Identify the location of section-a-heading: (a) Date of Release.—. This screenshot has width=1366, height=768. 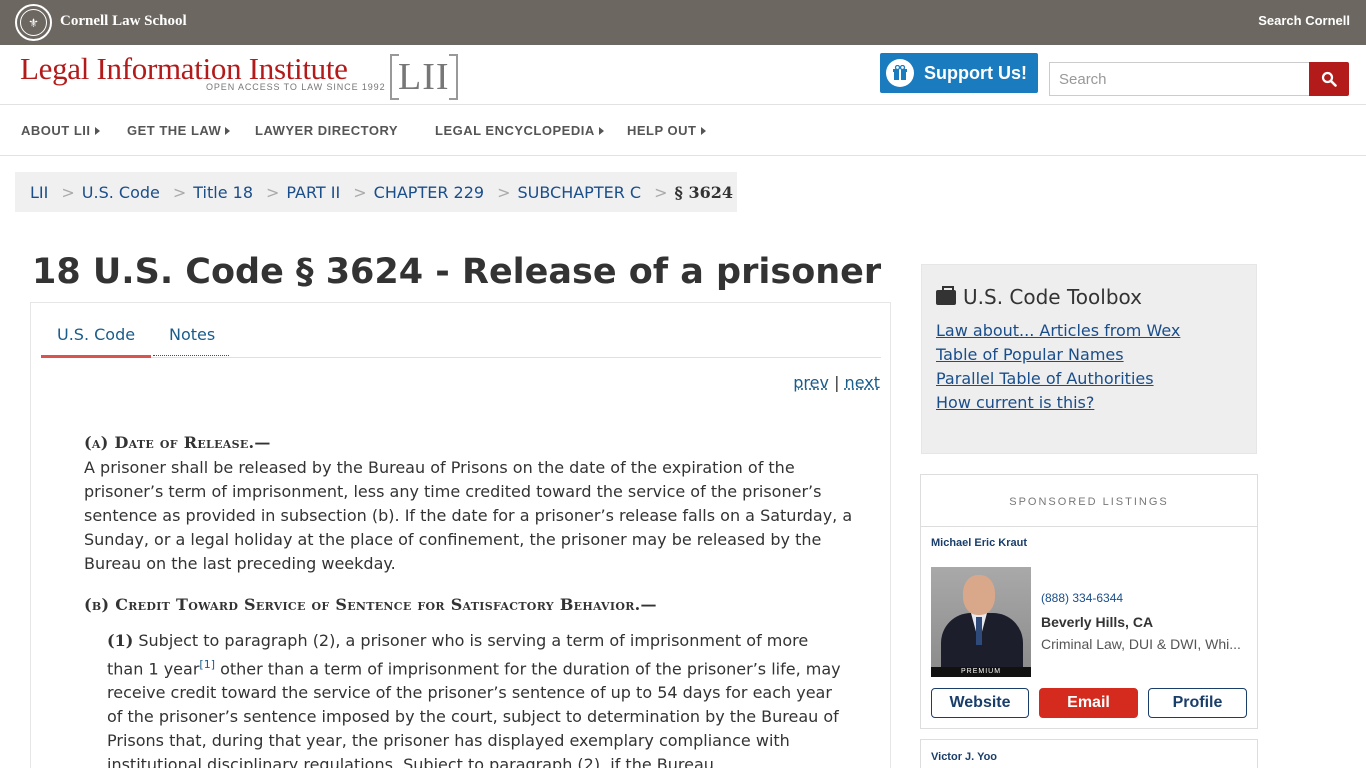
(469, 442).